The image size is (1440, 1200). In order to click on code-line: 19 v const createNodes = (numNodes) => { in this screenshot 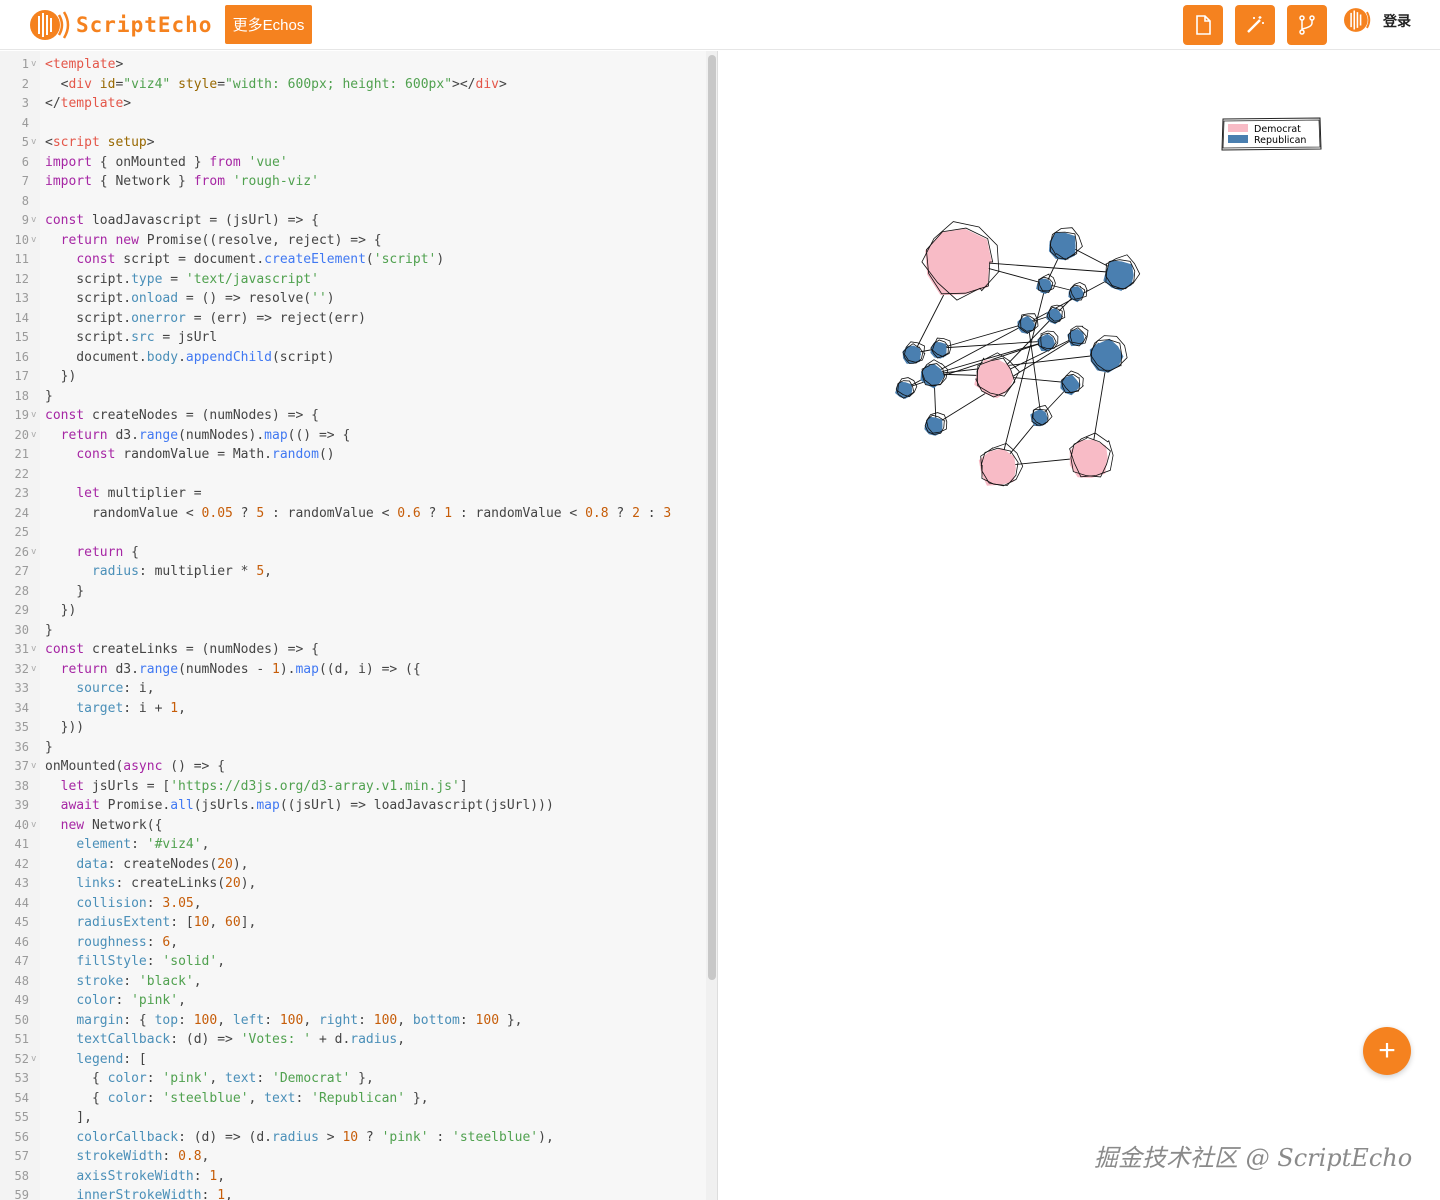, I will do `click(350, 416)`.